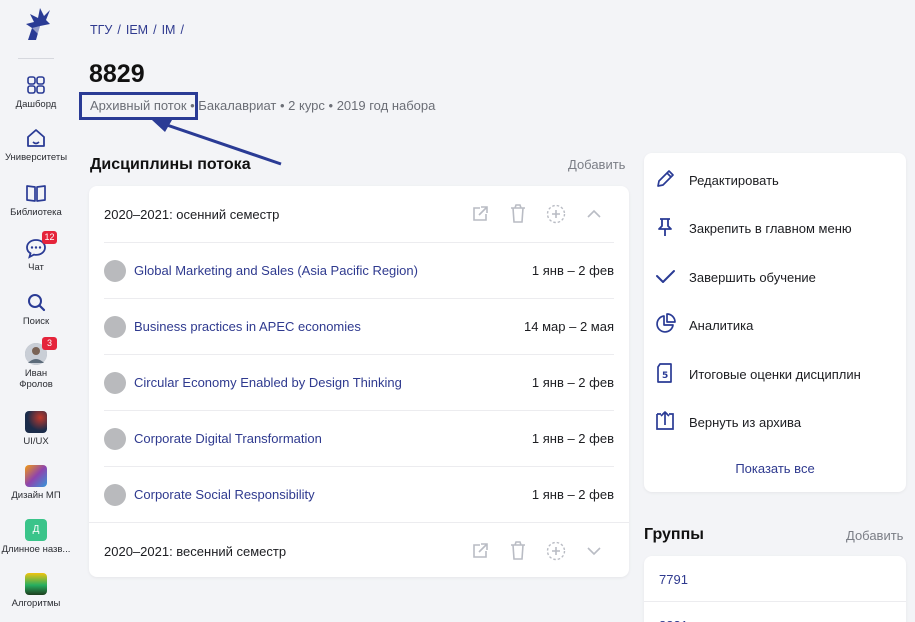 This screenshot has height=622, width=915. I want to click on pie-chart-icon, so click(666, 323).